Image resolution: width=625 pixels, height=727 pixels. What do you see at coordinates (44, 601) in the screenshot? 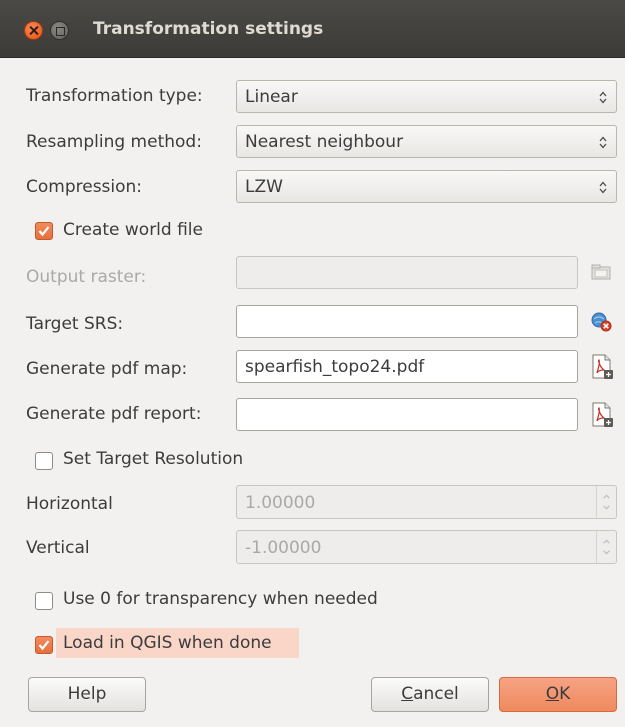
I see `use-zero-transparency-checkbox` at bounding box center [44, 601].